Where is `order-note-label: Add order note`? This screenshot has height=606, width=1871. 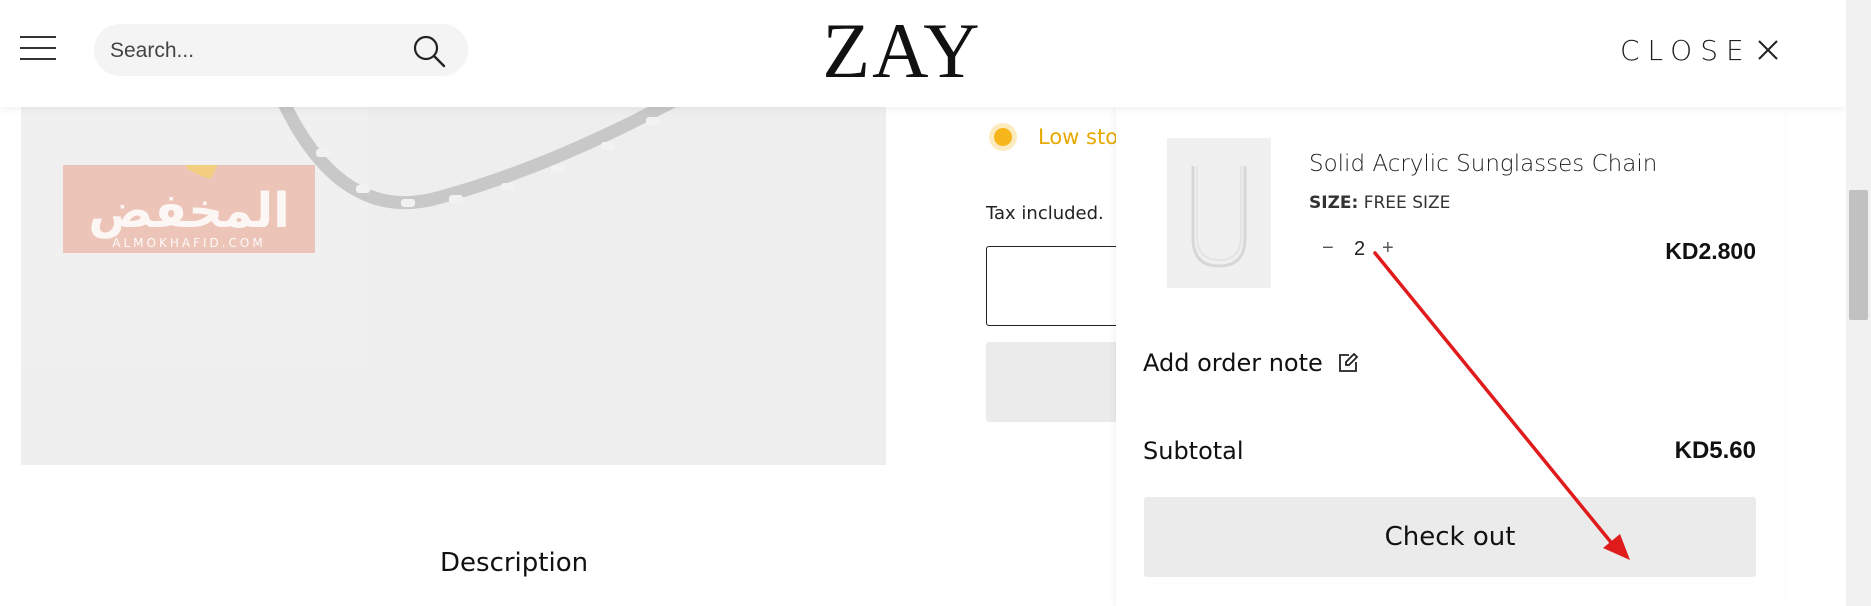
order-note-label: Add order note is located at coordinates (1233, 363).